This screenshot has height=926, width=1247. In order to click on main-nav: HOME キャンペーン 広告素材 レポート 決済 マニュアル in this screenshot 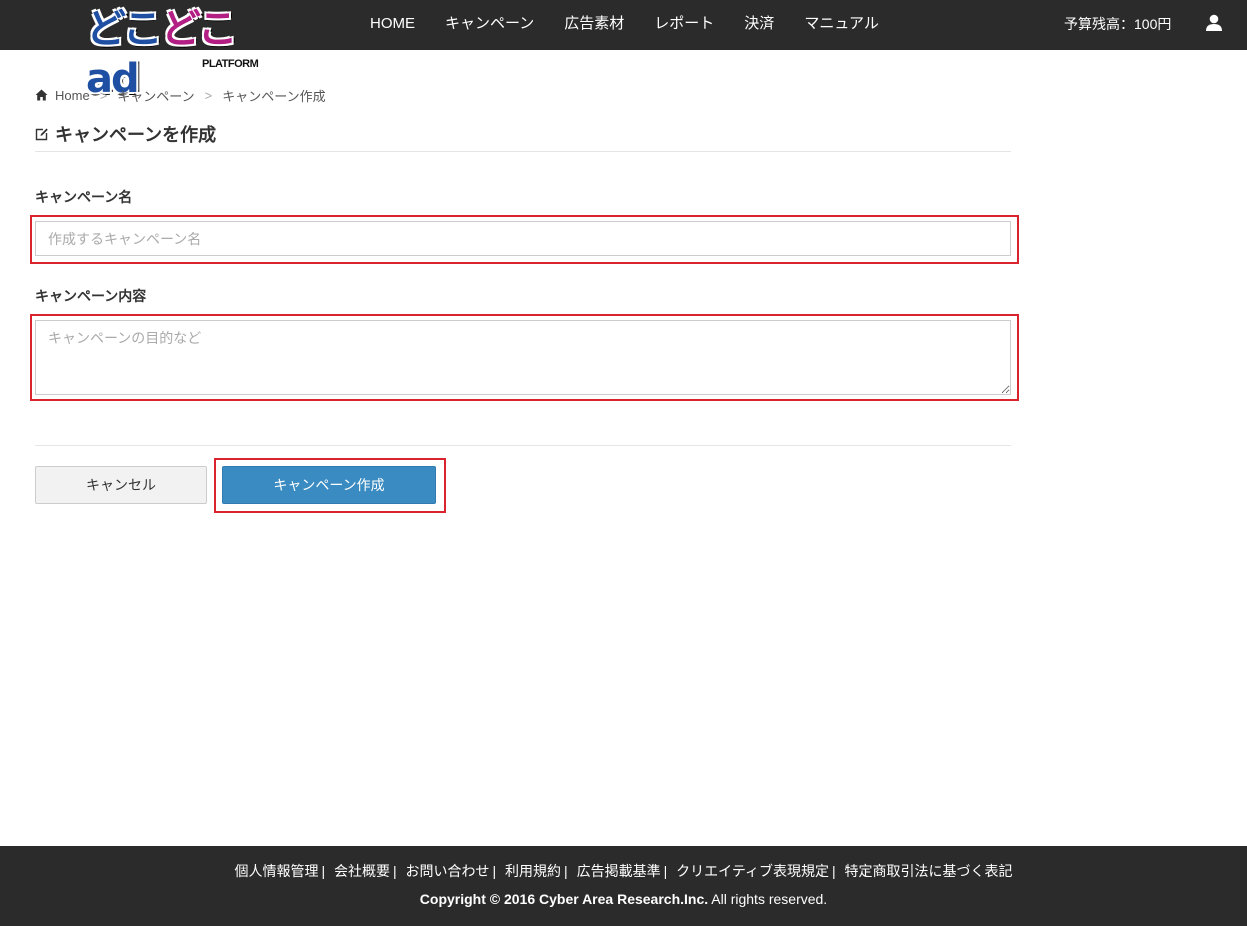, I will do `click(624, 24)`.